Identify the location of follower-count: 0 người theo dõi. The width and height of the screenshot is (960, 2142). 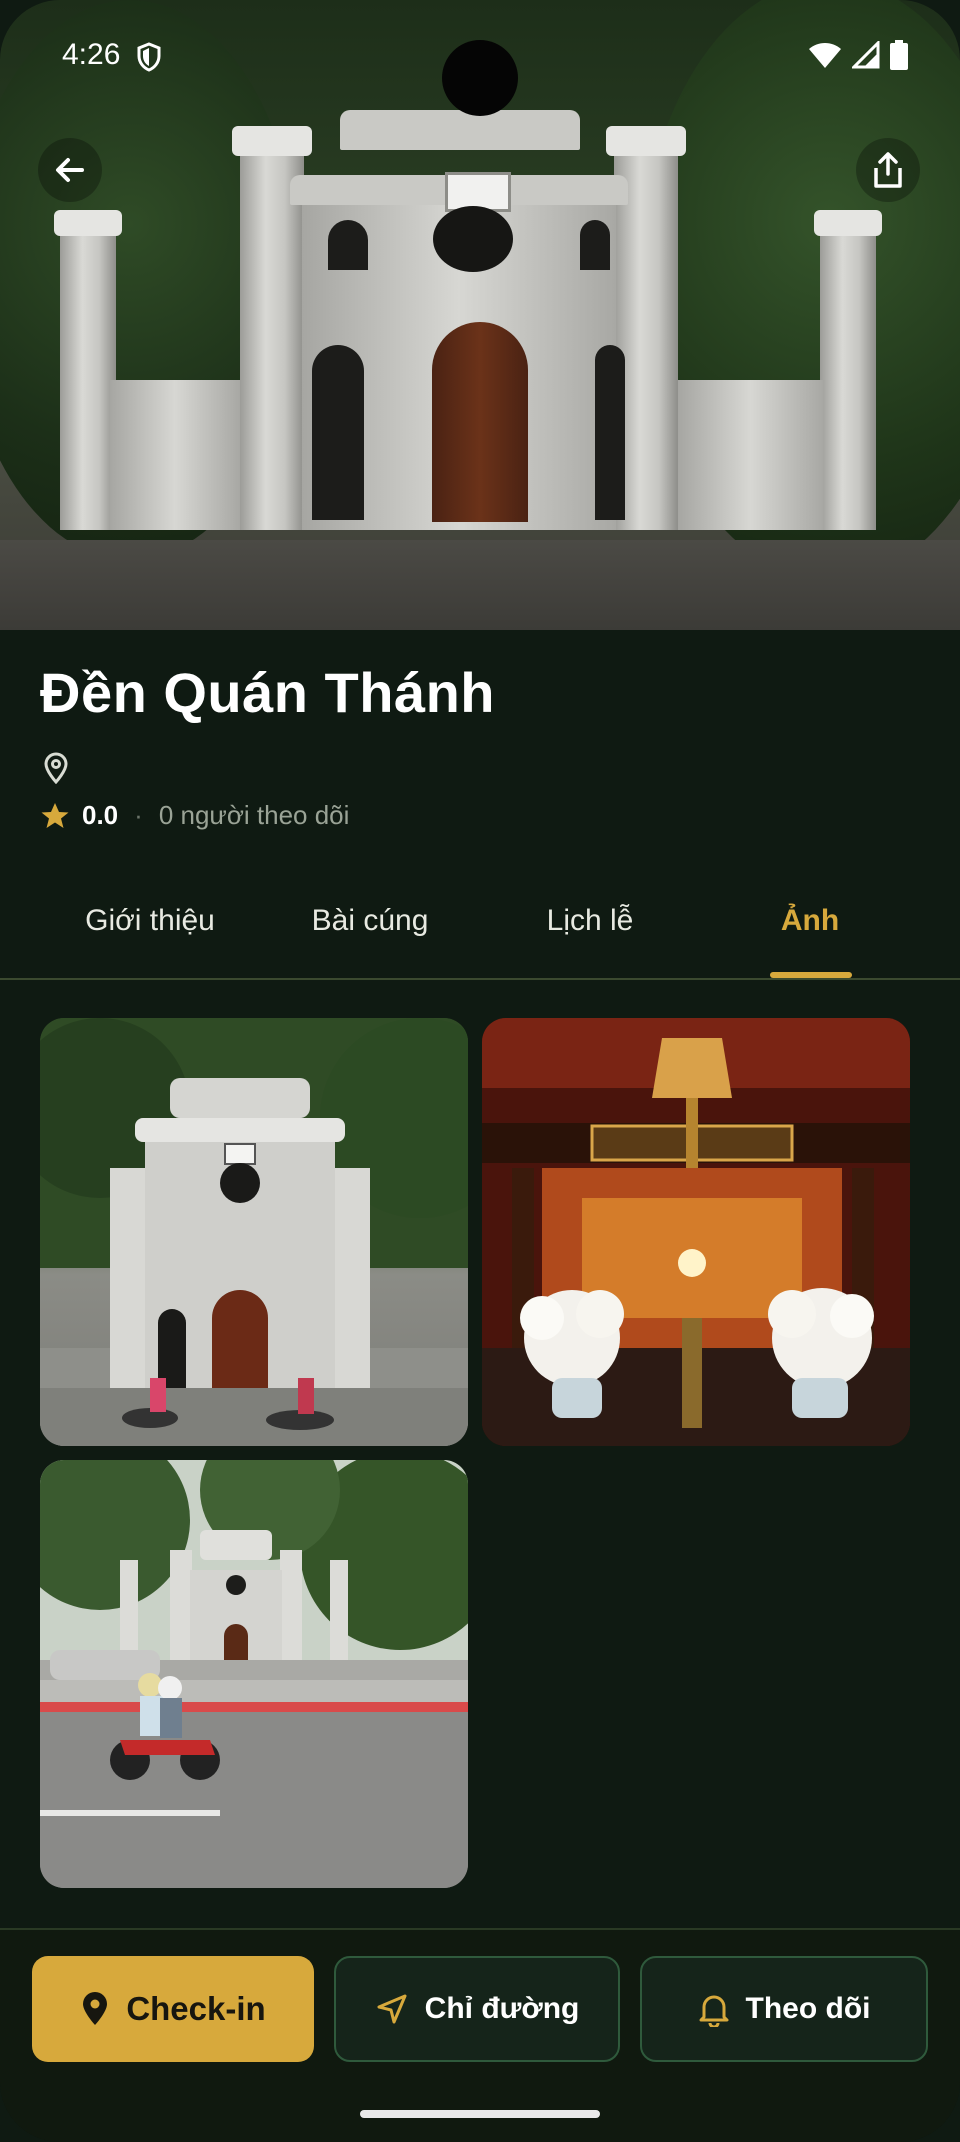
(254, 815).